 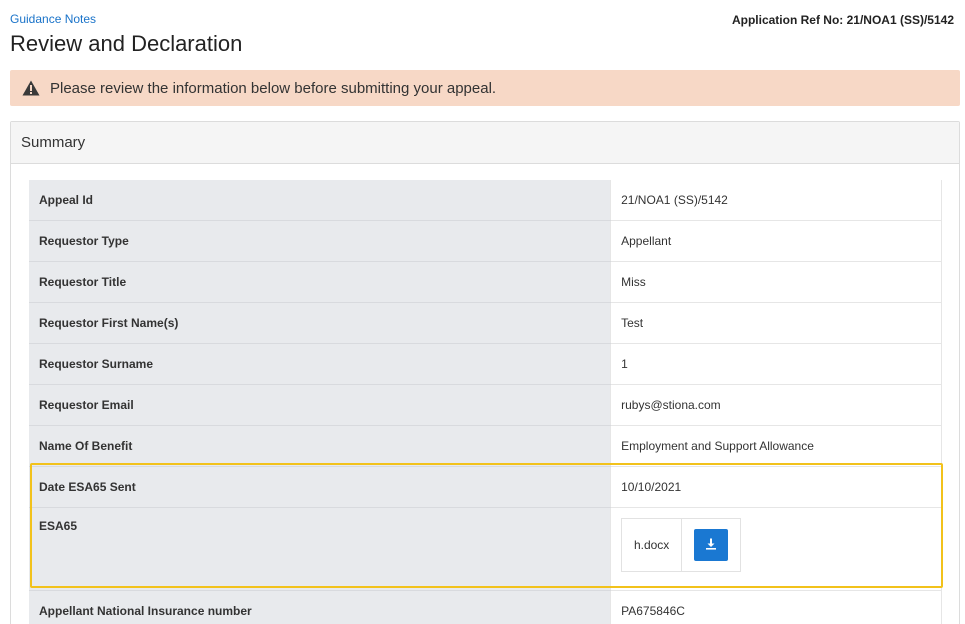 I want to click on table-row: Requestor Surname 1, so click(x=485, y=364).